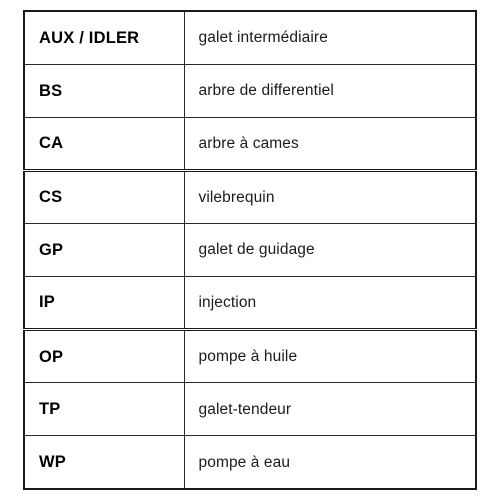 This screenshot has width=500, height=500. I want to click on table-row: CA arbre à cames, so click(250, 143).